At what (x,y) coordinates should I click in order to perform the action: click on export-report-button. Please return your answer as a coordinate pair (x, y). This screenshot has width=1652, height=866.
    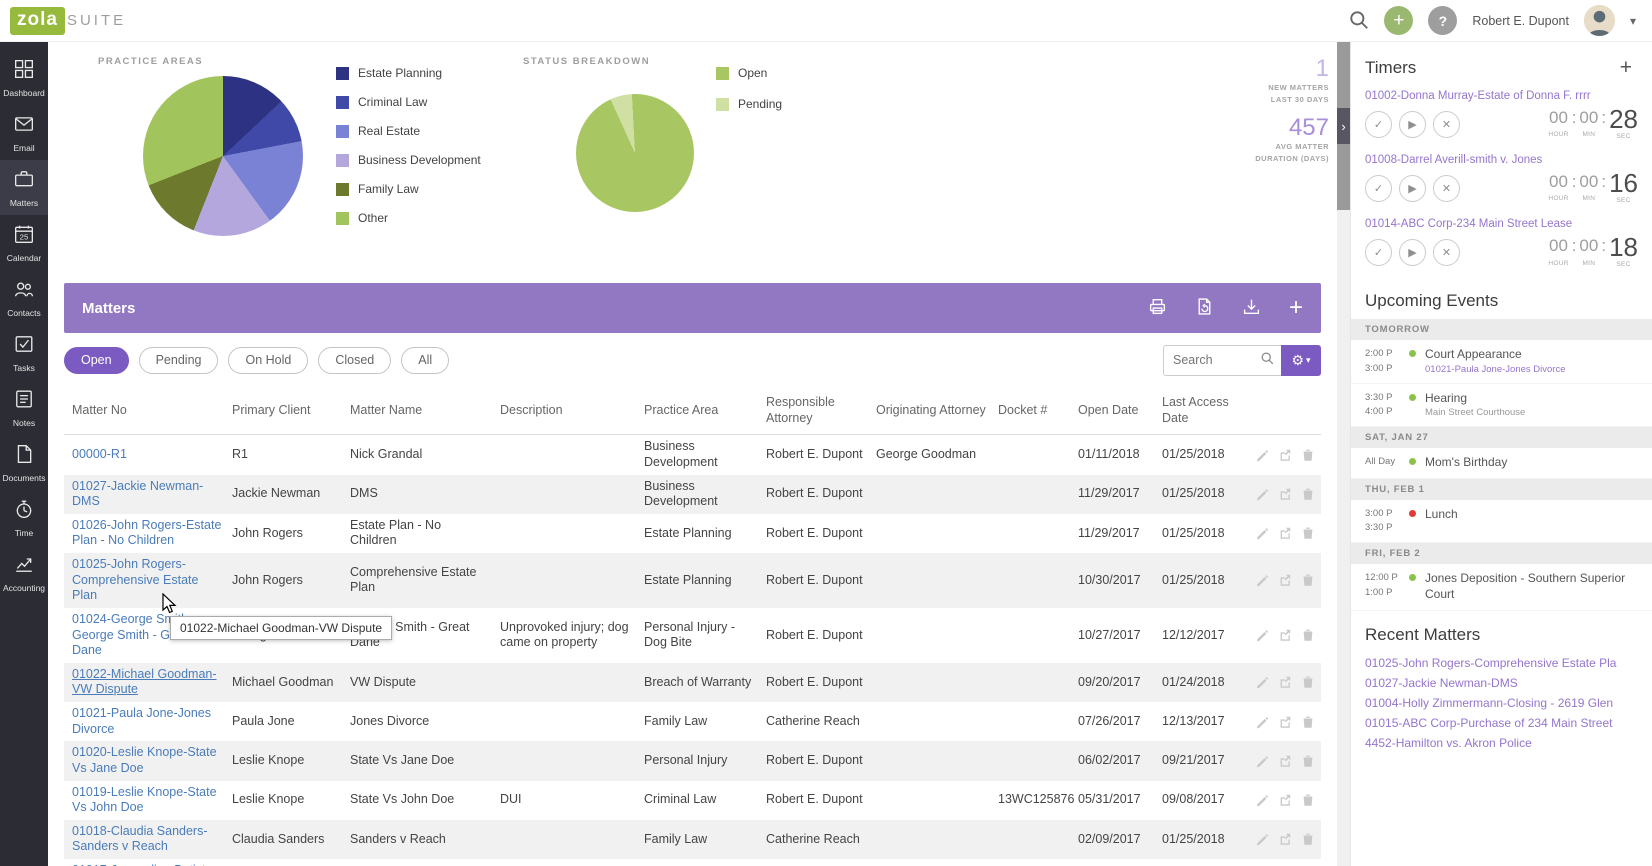
    Looking at the image, I should click on (1204, 308).